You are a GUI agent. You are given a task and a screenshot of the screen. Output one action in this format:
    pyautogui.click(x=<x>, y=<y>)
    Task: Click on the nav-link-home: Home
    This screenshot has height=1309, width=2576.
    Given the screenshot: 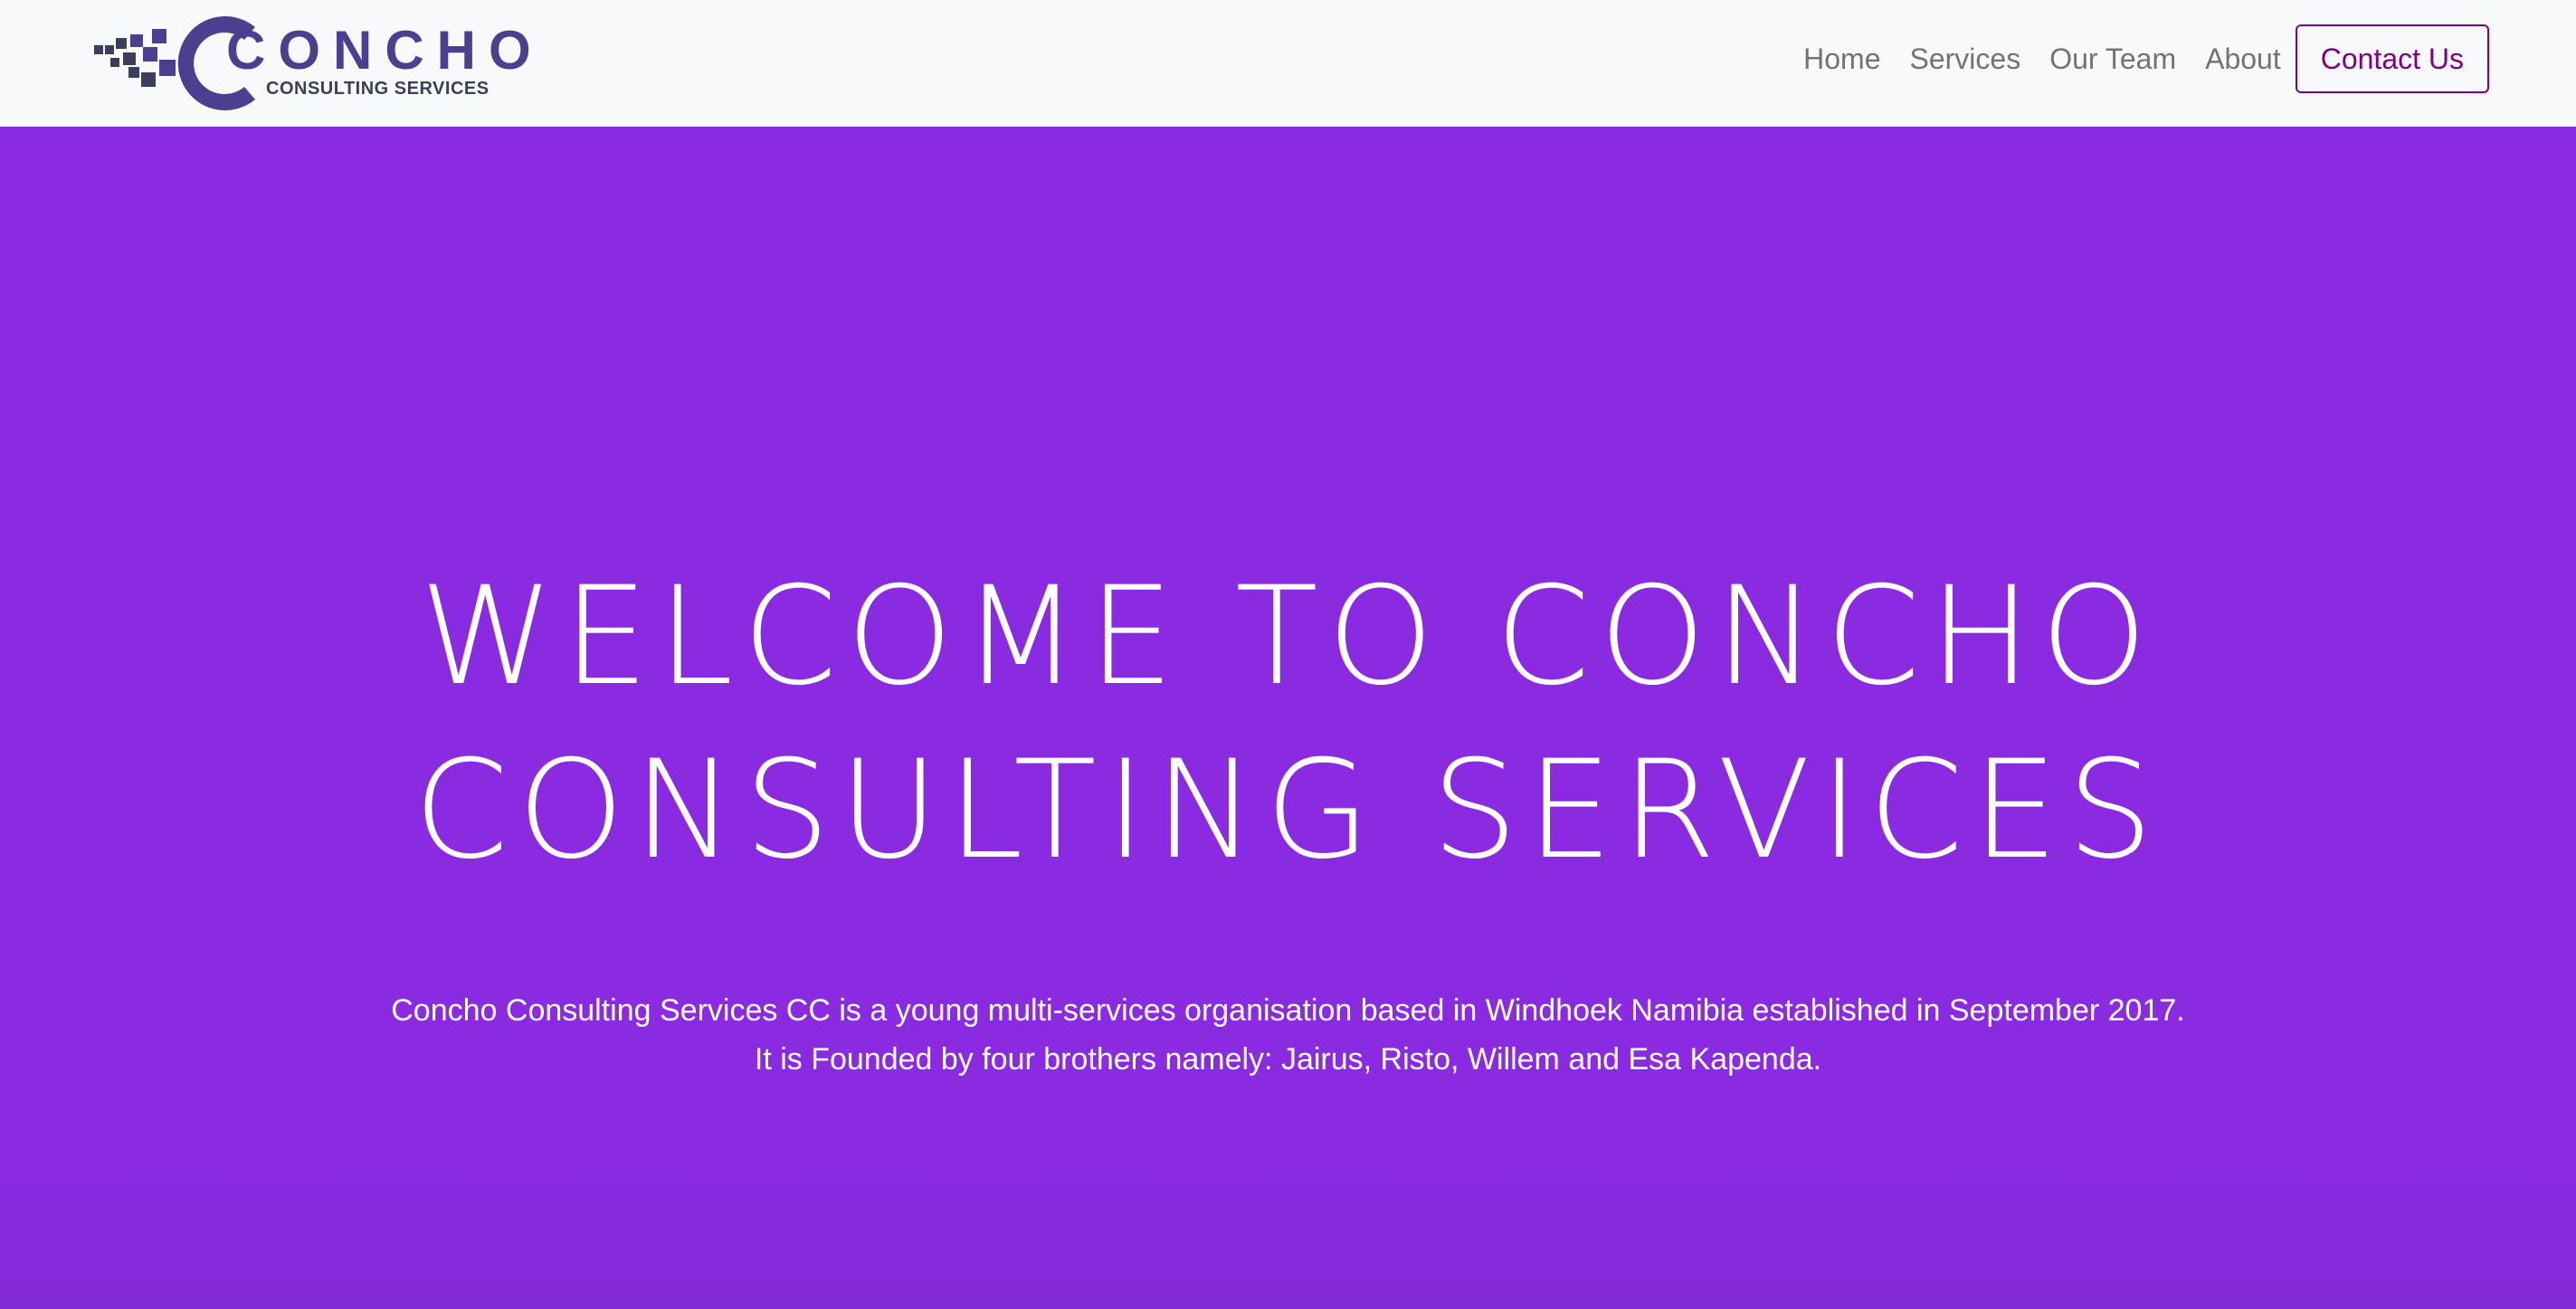 What is the action you would take?
    pyautogui.click(x=1841, y=59)
    